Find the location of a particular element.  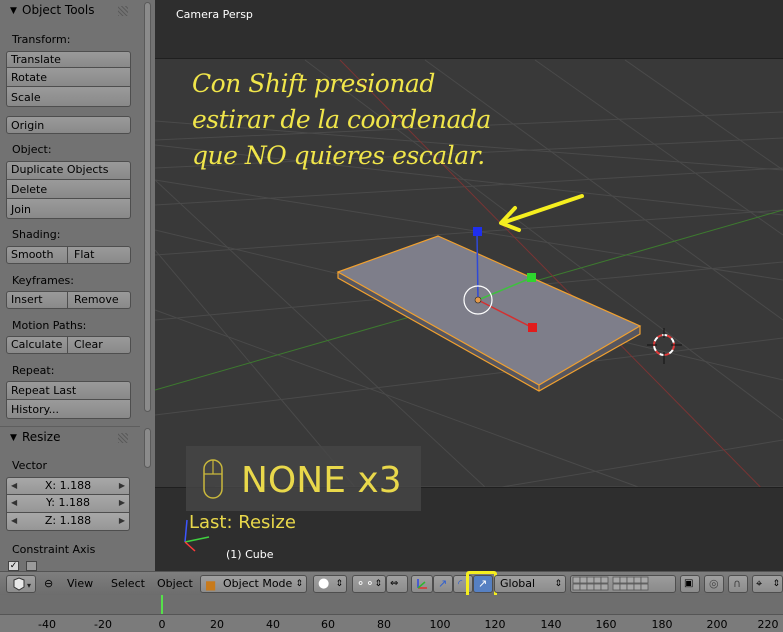

manipulator-toggle-button: ⇔ is located at coordinates (397, 584).